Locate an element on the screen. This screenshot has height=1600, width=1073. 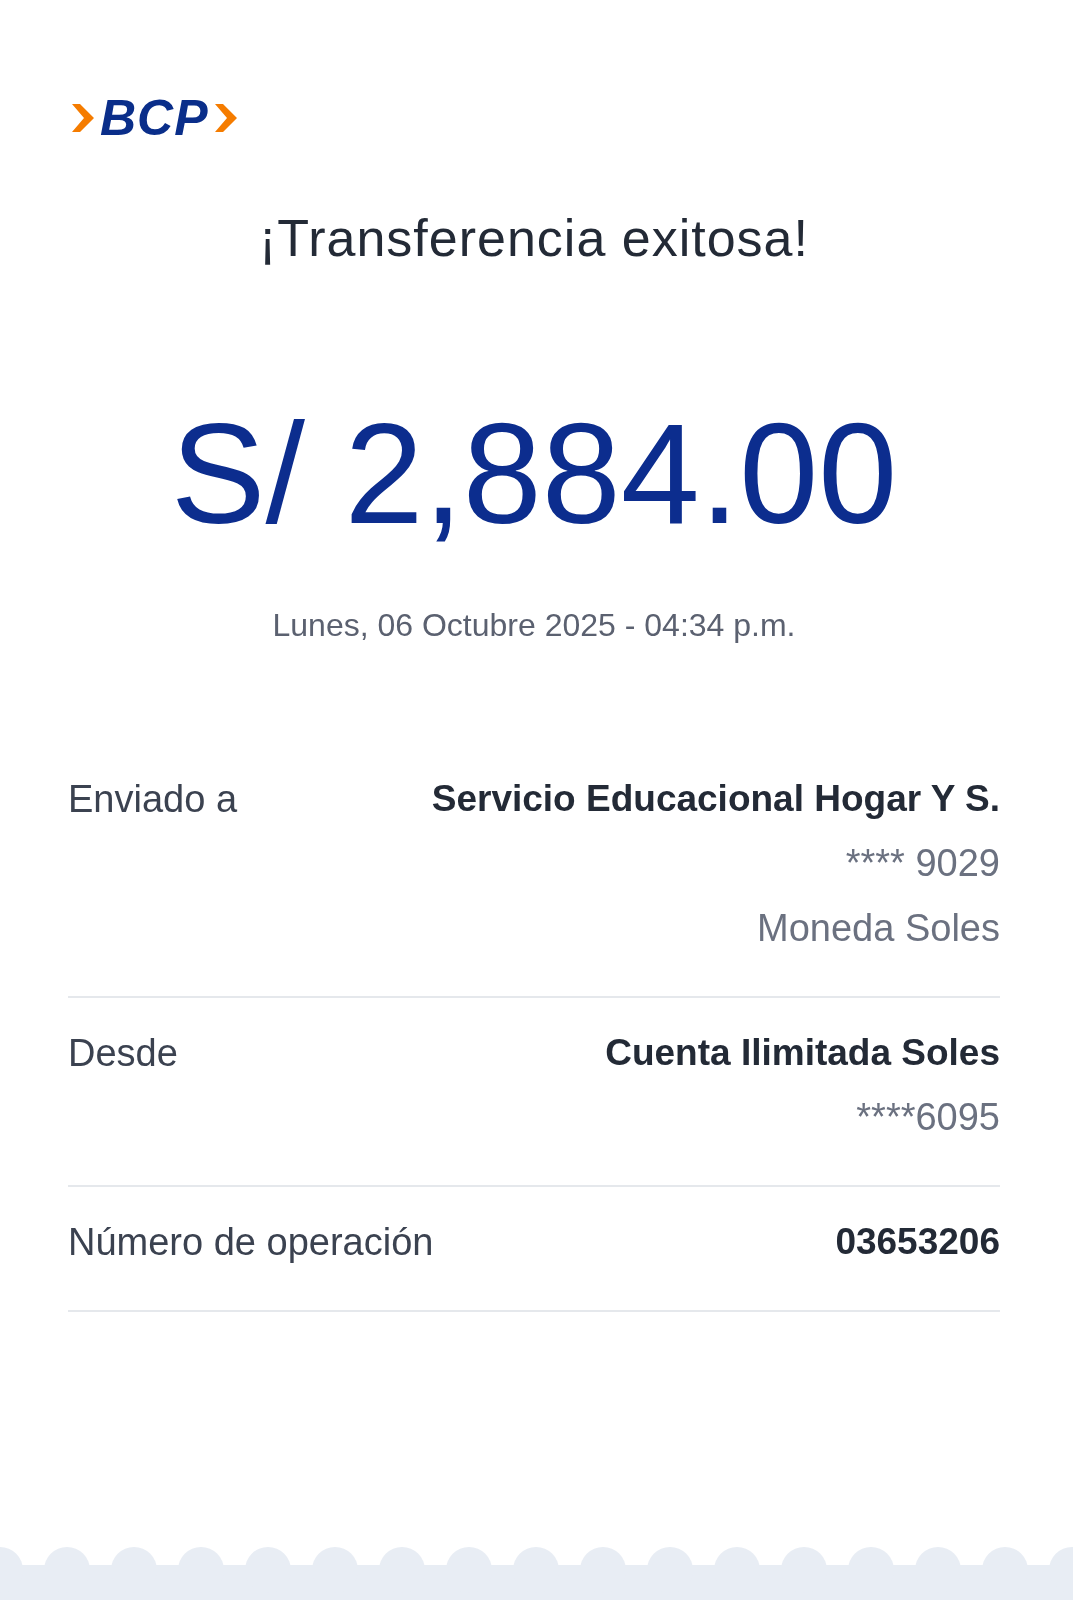
detail-subvalue: **** 9029 is located at coordinates (922, 863).